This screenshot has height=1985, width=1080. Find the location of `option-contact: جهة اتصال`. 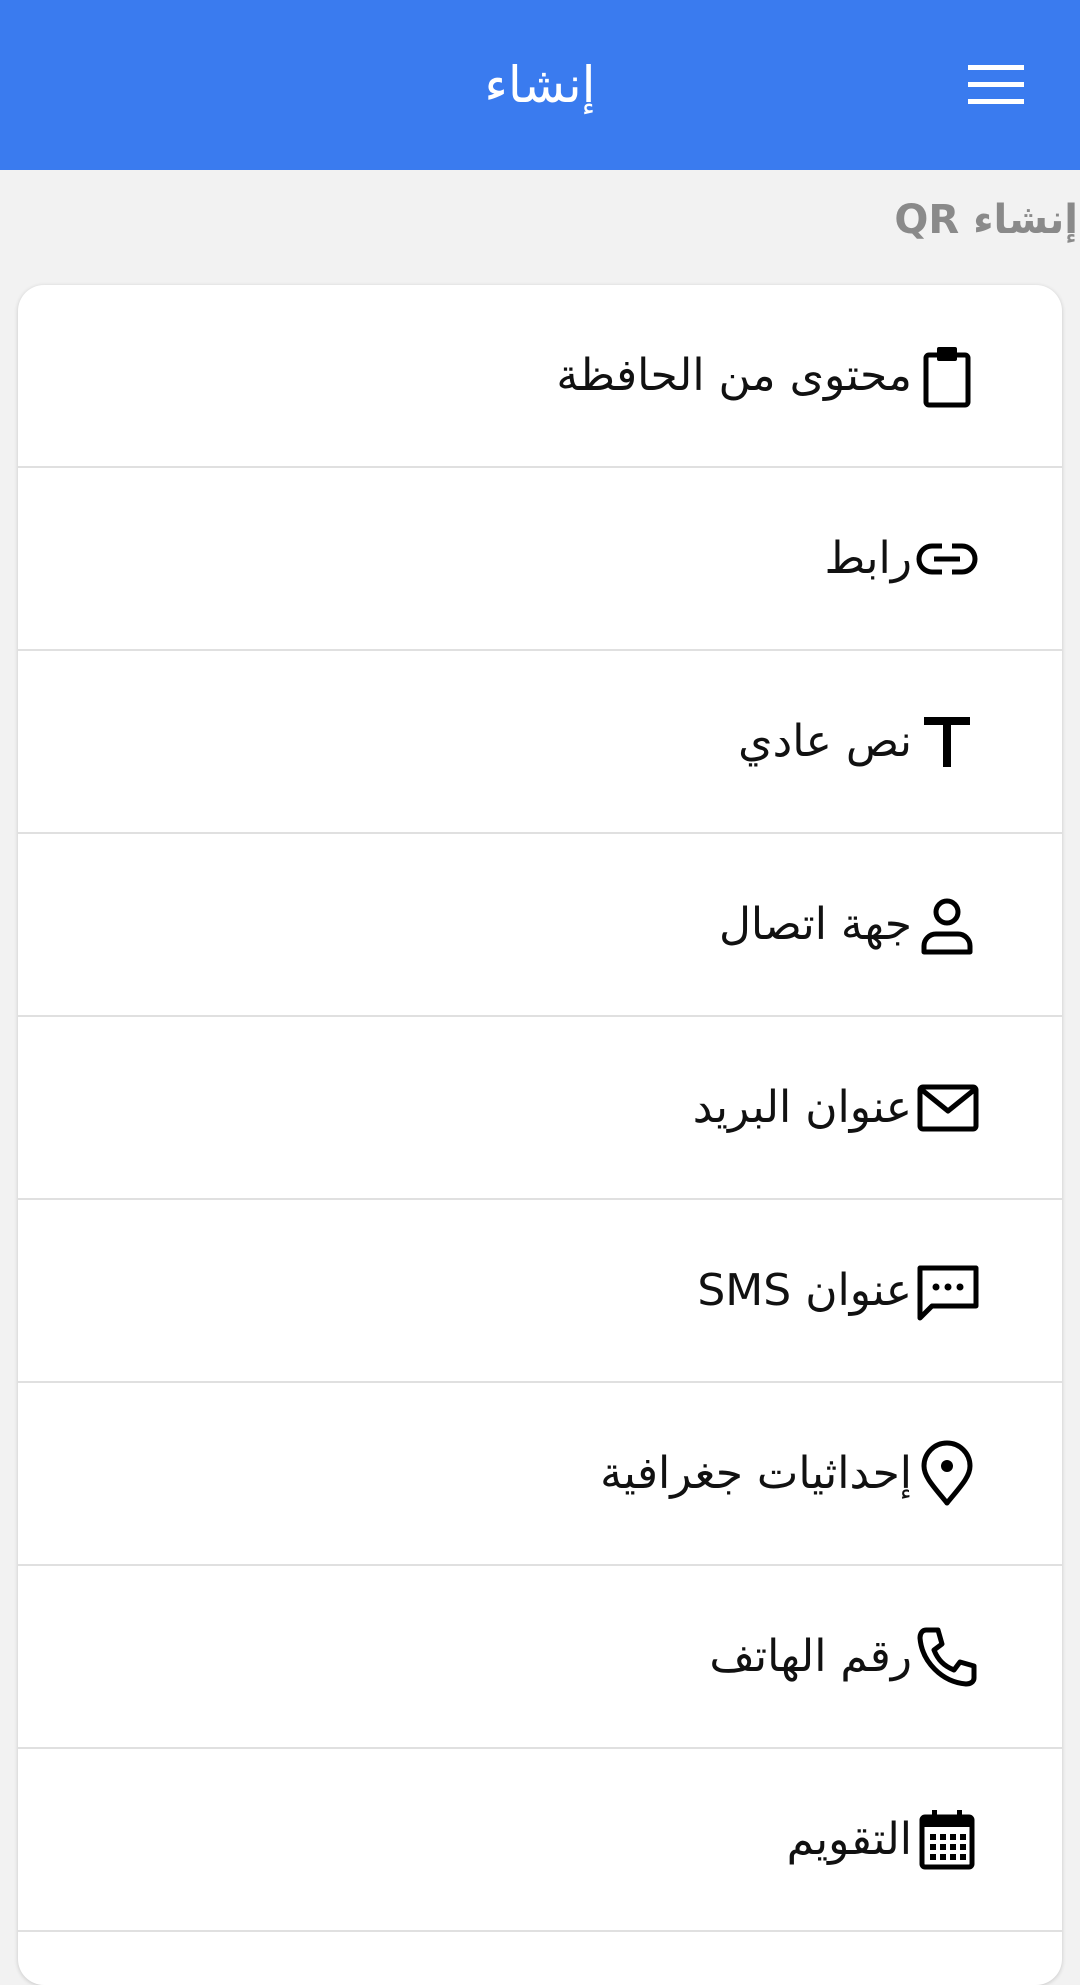

option-contact: جهة اتصال is located at coordinates (540, 925).